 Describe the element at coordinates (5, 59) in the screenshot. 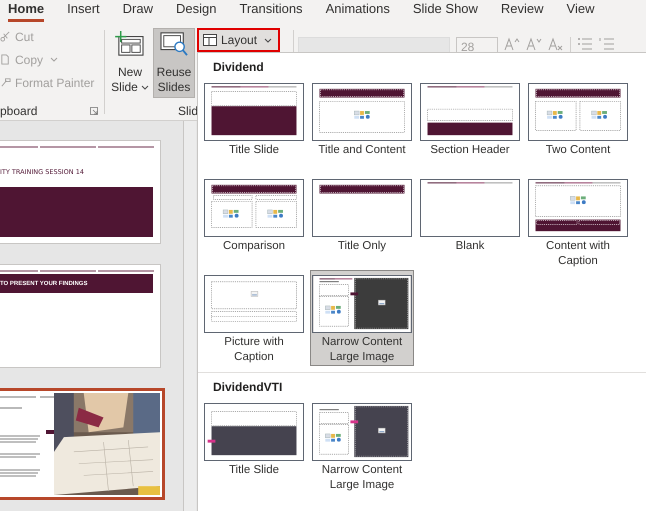

I see `copy-icon` at that location.